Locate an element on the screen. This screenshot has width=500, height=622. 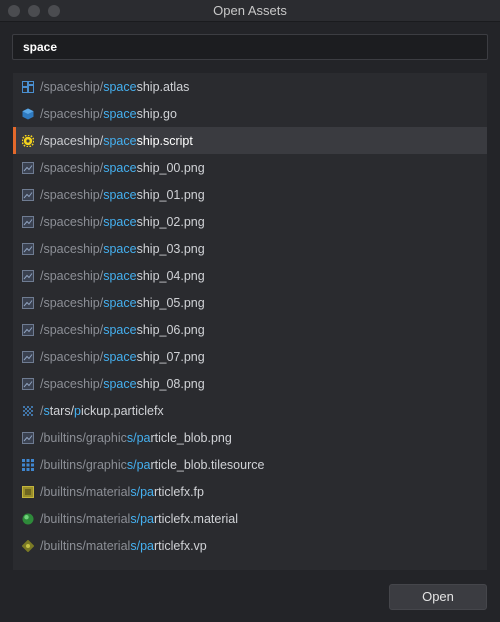
result-row: /spaceship/space ship_01.png is located at coordinates (250, 194).